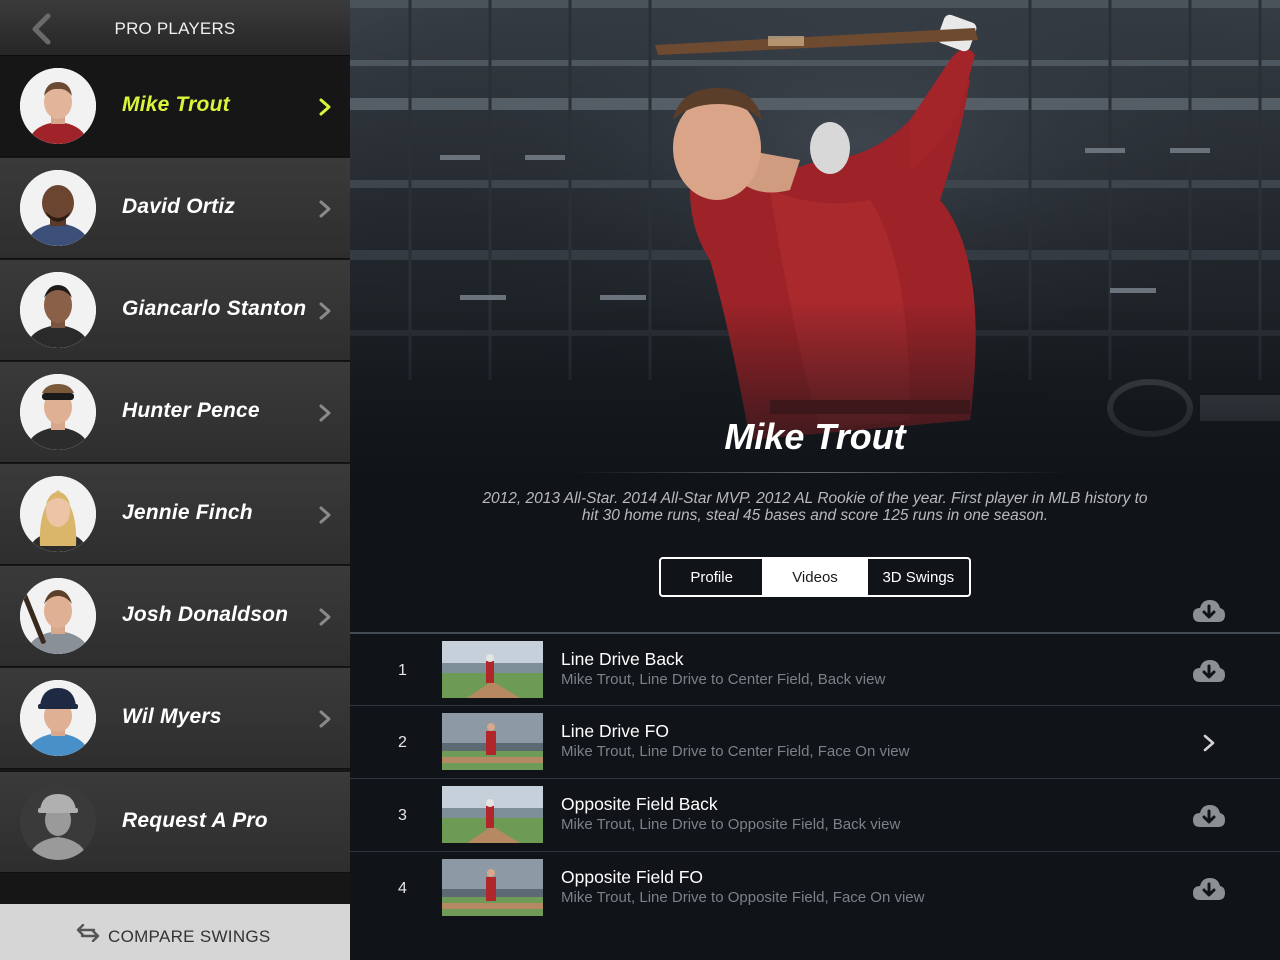 The width and height of the screenshot is (1280, 960). Describe the element at coordinates (214, 308) in the screenshot. I see `player-name: Giancarlo Stanton` at that location.